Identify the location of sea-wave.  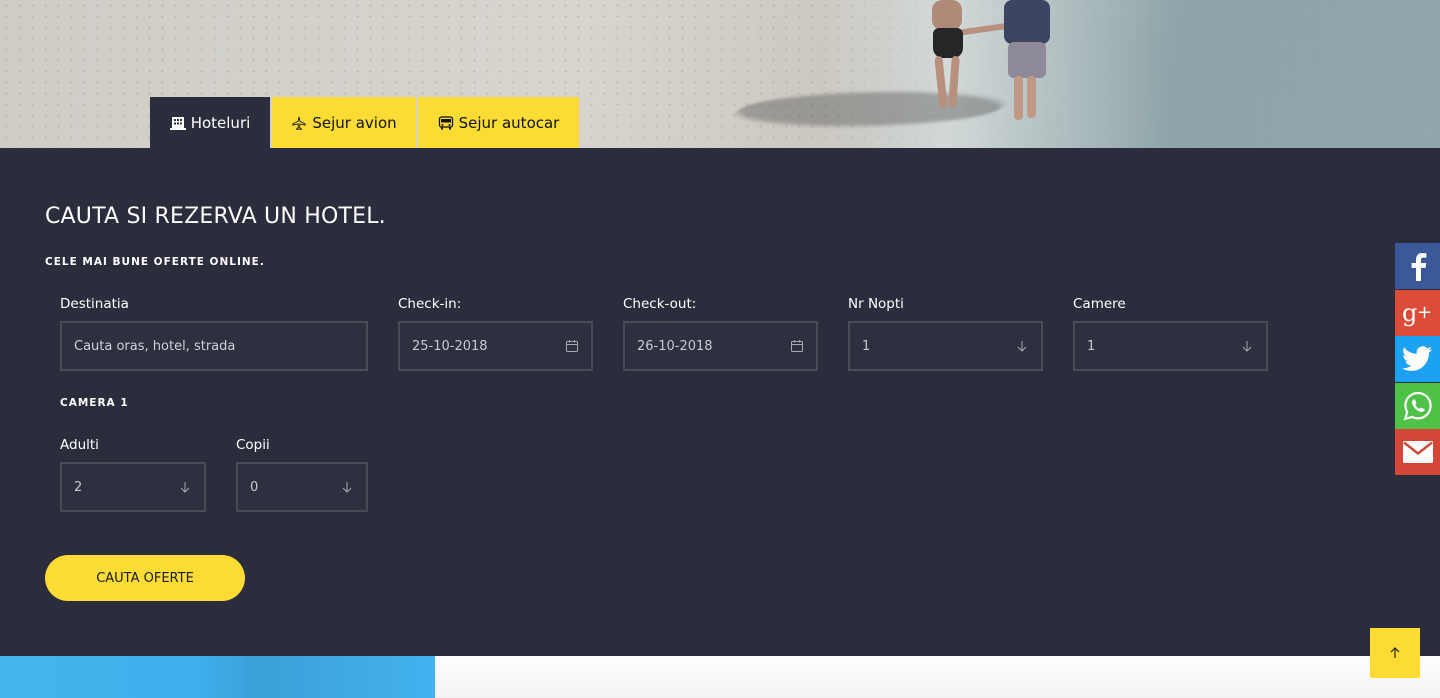
(1130, 74).